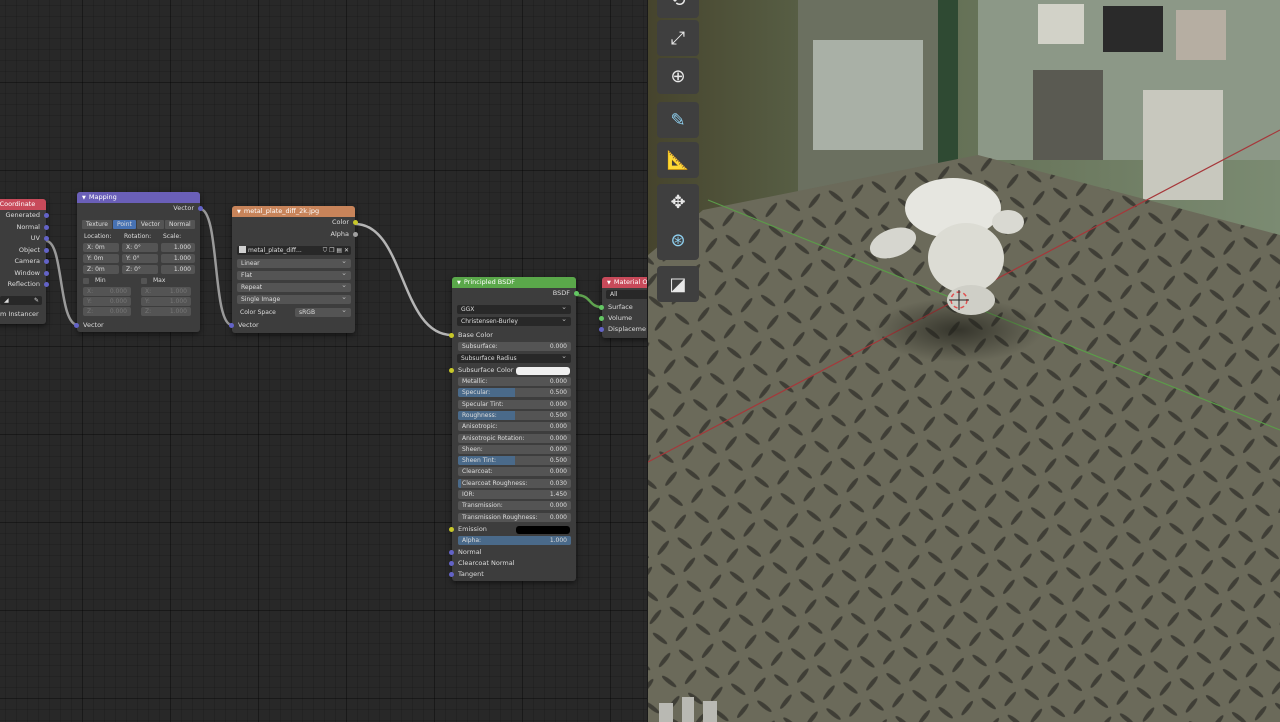 This screenshot has width=1280, height=722. Describe the element at coordinates (97, 224) in the screenshot. I see `tab-texture: Texture` at that location.